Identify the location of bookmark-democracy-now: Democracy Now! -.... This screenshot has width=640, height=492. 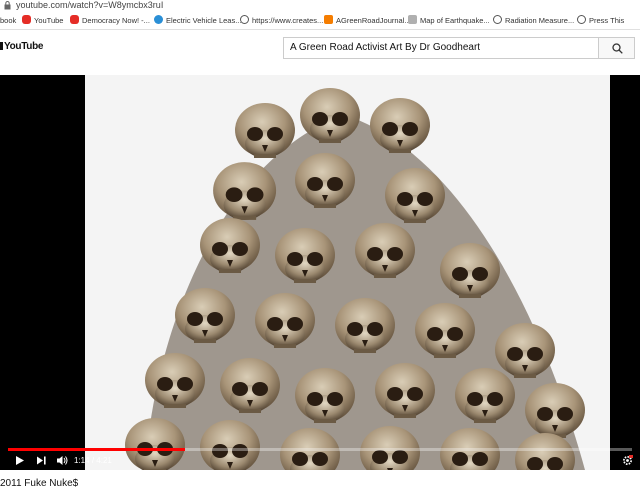
(110, 21).